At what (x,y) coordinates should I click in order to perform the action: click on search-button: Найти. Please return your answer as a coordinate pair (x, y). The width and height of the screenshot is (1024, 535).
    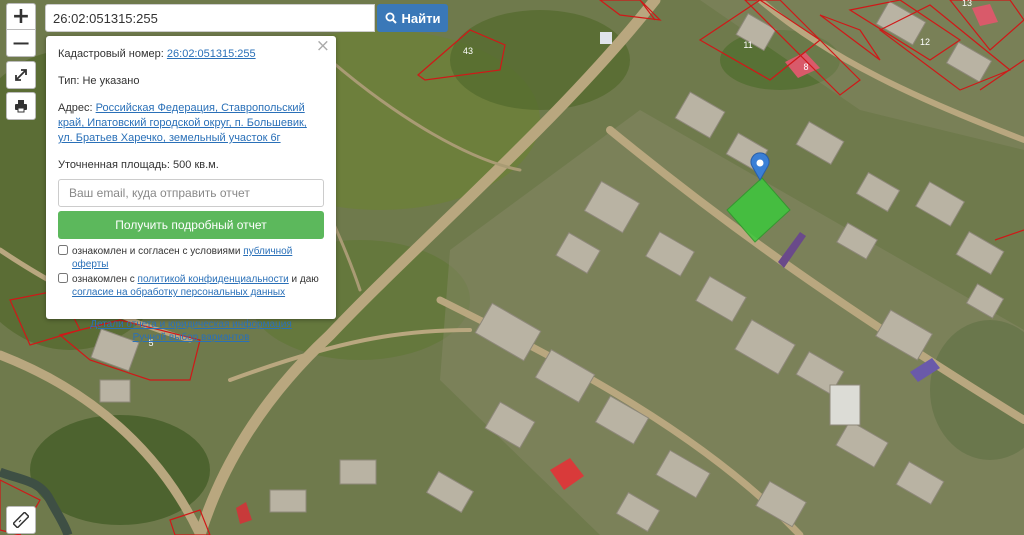
    Looking at the image, I should click on (412, 18).